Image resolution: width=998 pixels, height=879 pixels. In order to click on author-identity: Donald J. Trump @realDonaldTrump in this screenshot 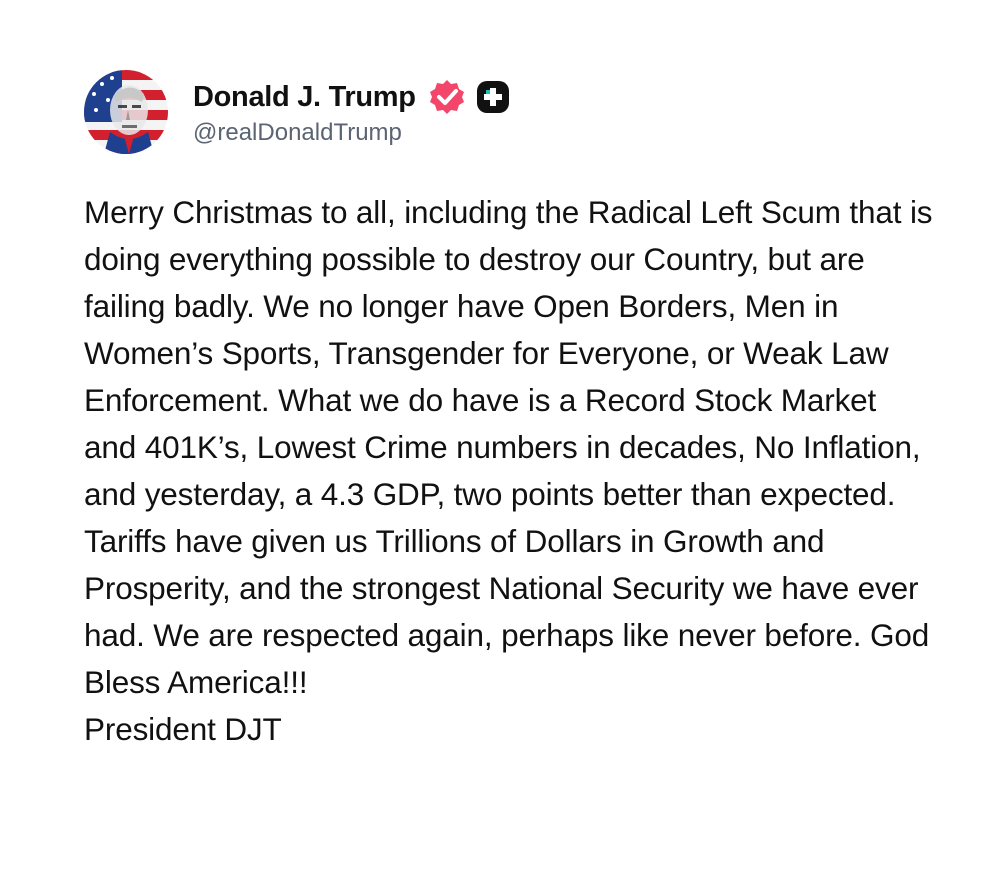, I will do `click(351, 112)`.